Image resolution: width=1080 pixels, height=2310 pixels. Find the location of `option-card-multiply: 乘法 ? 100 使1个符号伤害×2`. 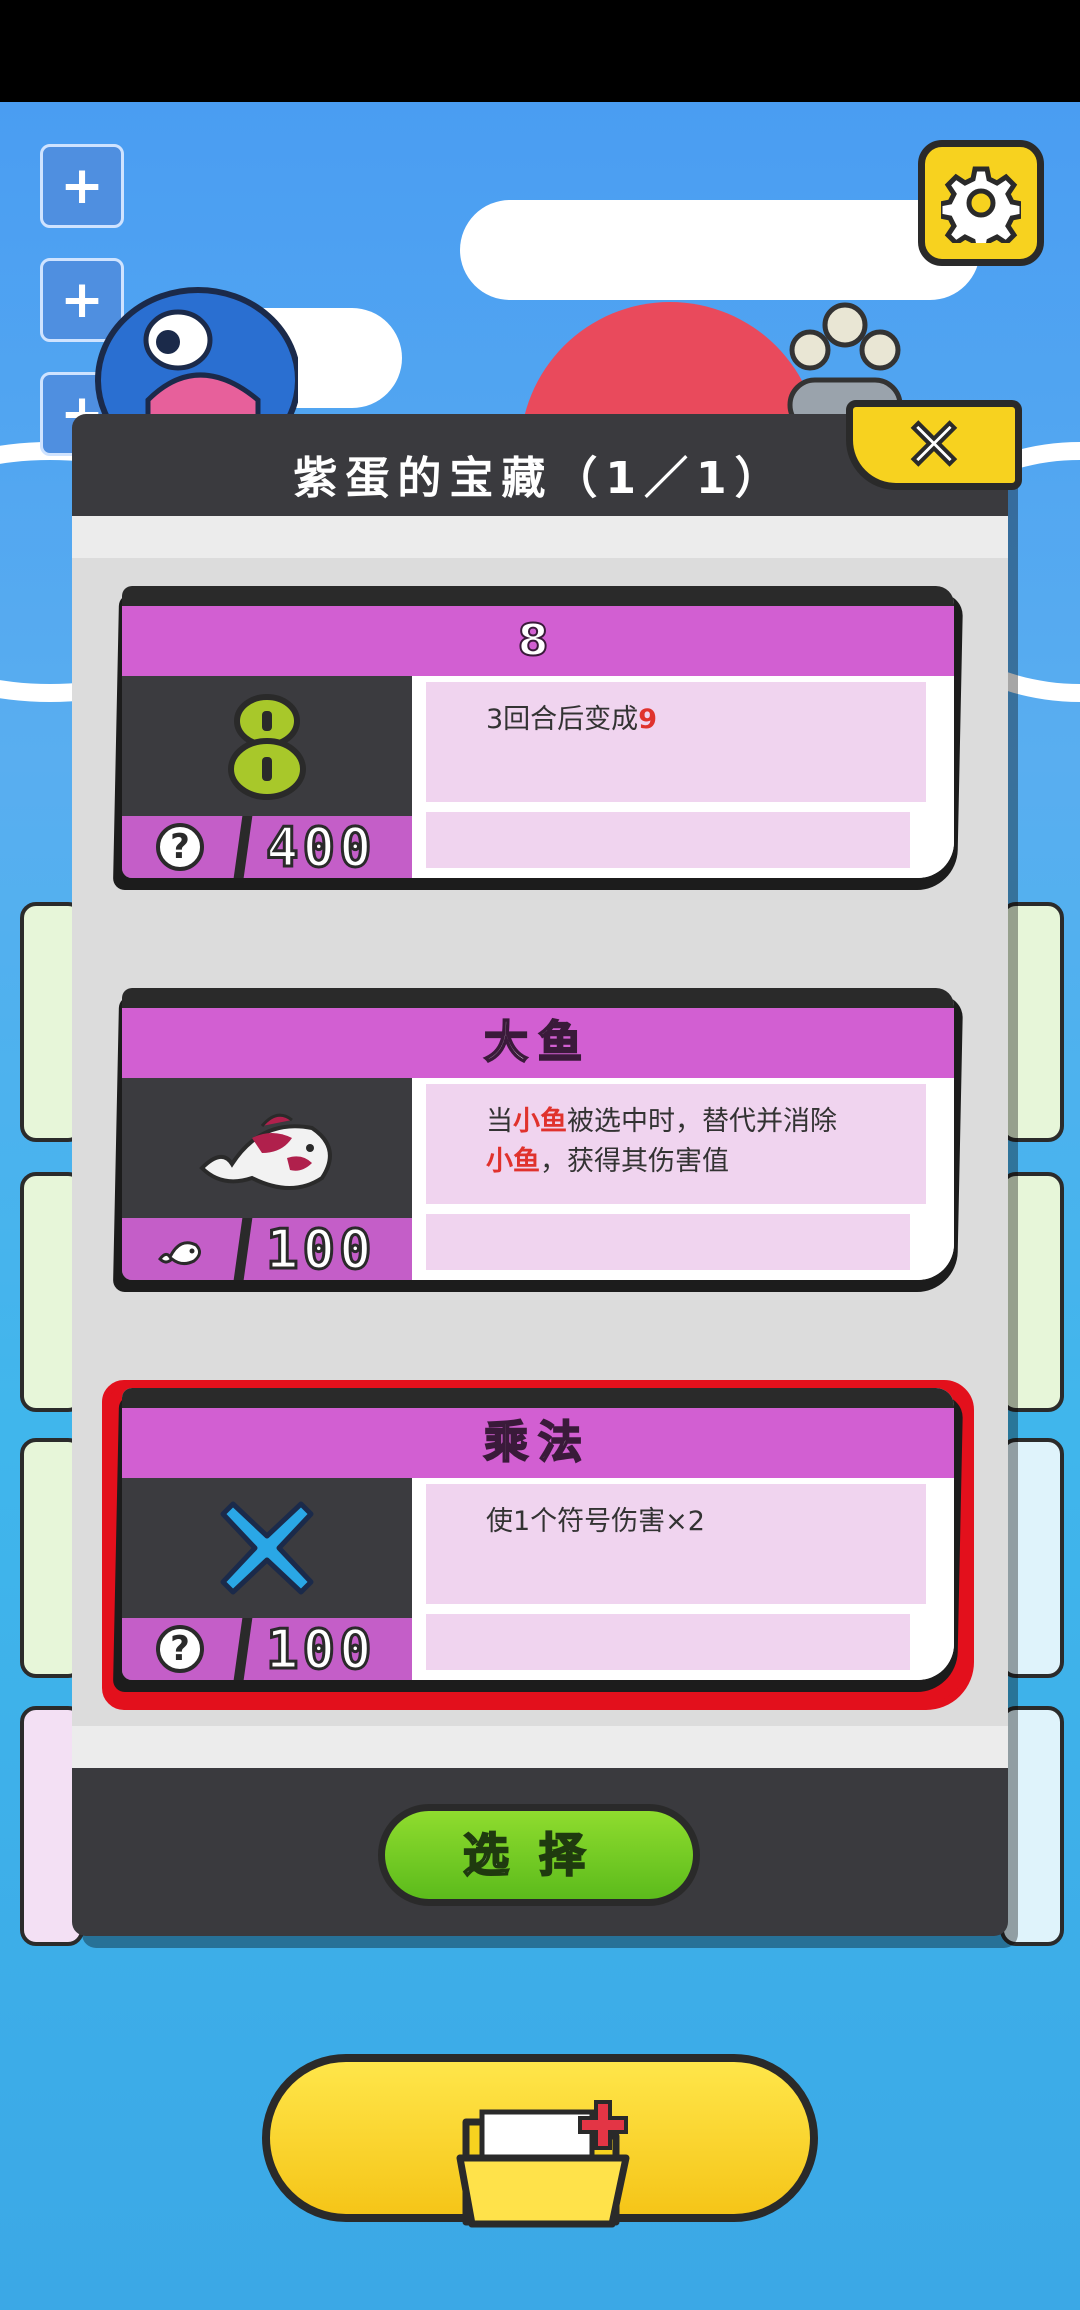

option-card-multiply: 乘法 ? 100 使1个符号伤害×2 is located at coordinates (538, 1540).